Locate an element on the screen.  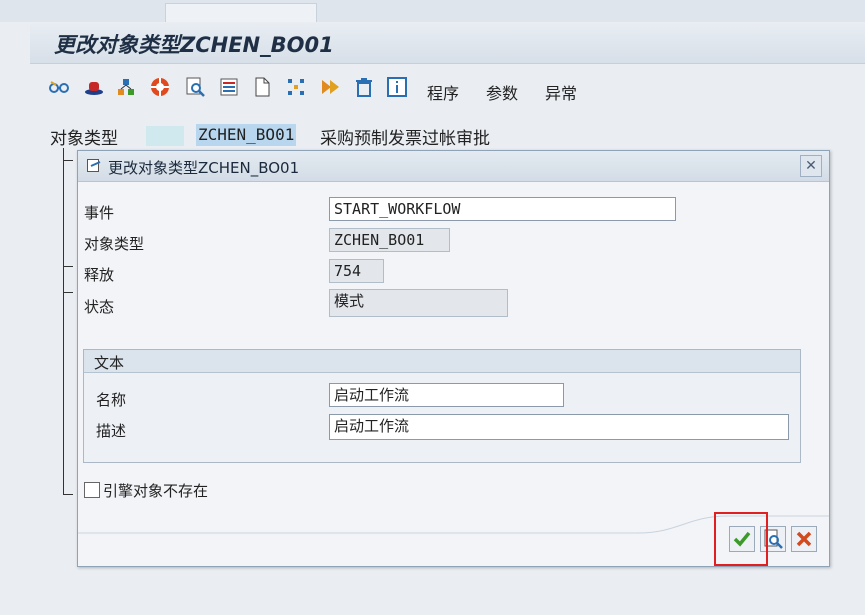
close-icon: ✕ is located at coordinates (811, 166).